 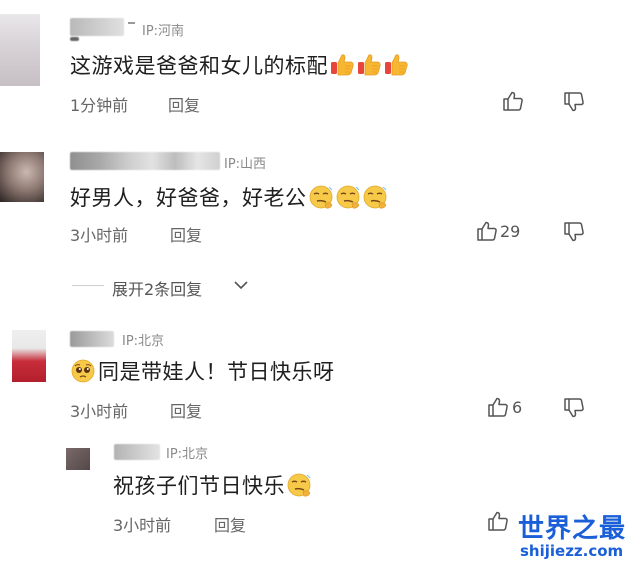 What do you see at coordinates (245, 164) in the screenshot?
I see `ip-location: IP:山西` at bounding box center [245, 164].